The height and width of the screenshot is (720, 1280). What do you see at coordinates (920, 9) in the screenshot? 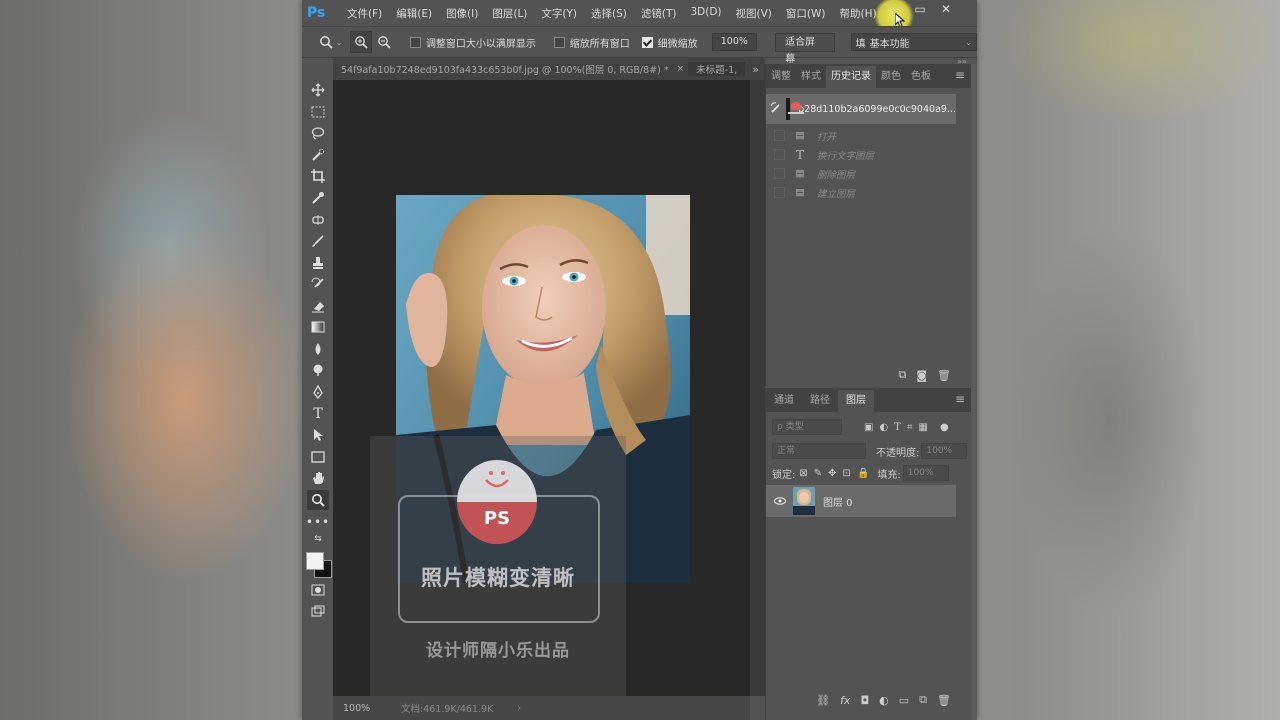
I see `maximize-button: ▭` at bounding box center [920, 9].